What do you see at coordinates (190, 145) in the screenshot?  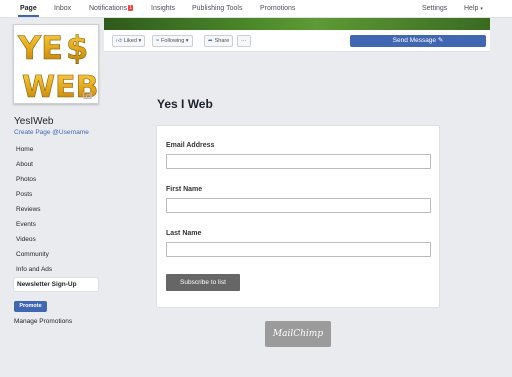 I see `email-label: Email Address` at bounding box center [190, 145].